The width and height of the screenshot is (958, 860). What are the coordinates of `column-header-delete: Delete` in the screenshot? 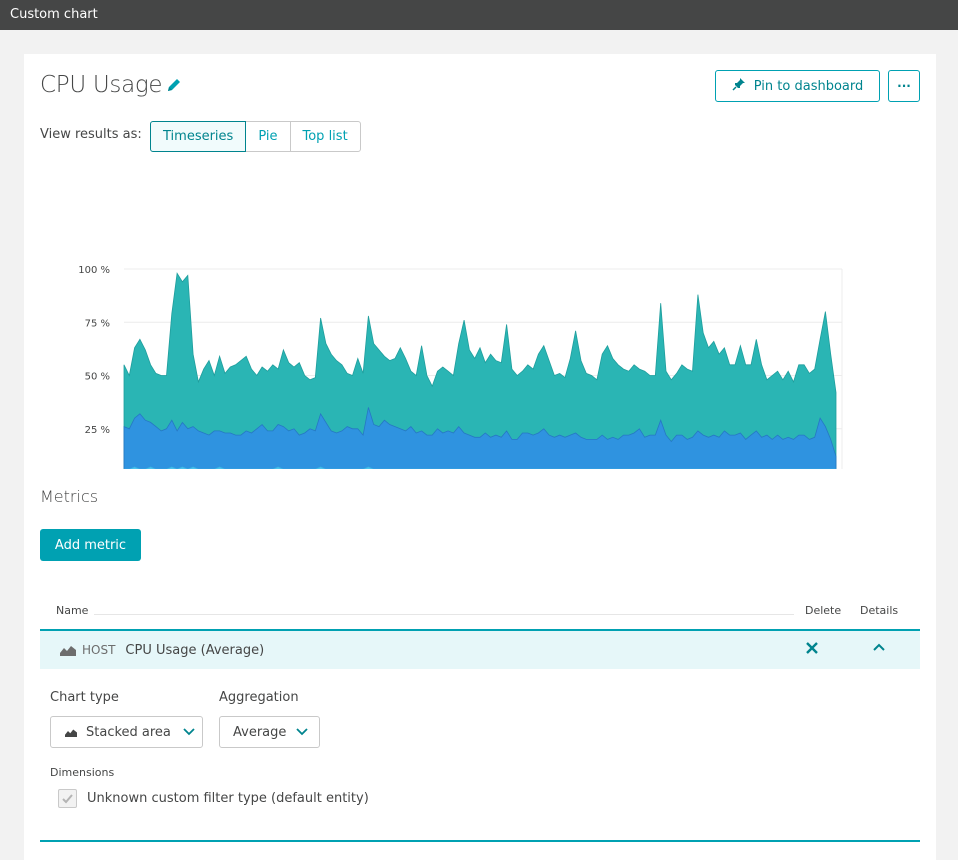 It's located at (823, 610).